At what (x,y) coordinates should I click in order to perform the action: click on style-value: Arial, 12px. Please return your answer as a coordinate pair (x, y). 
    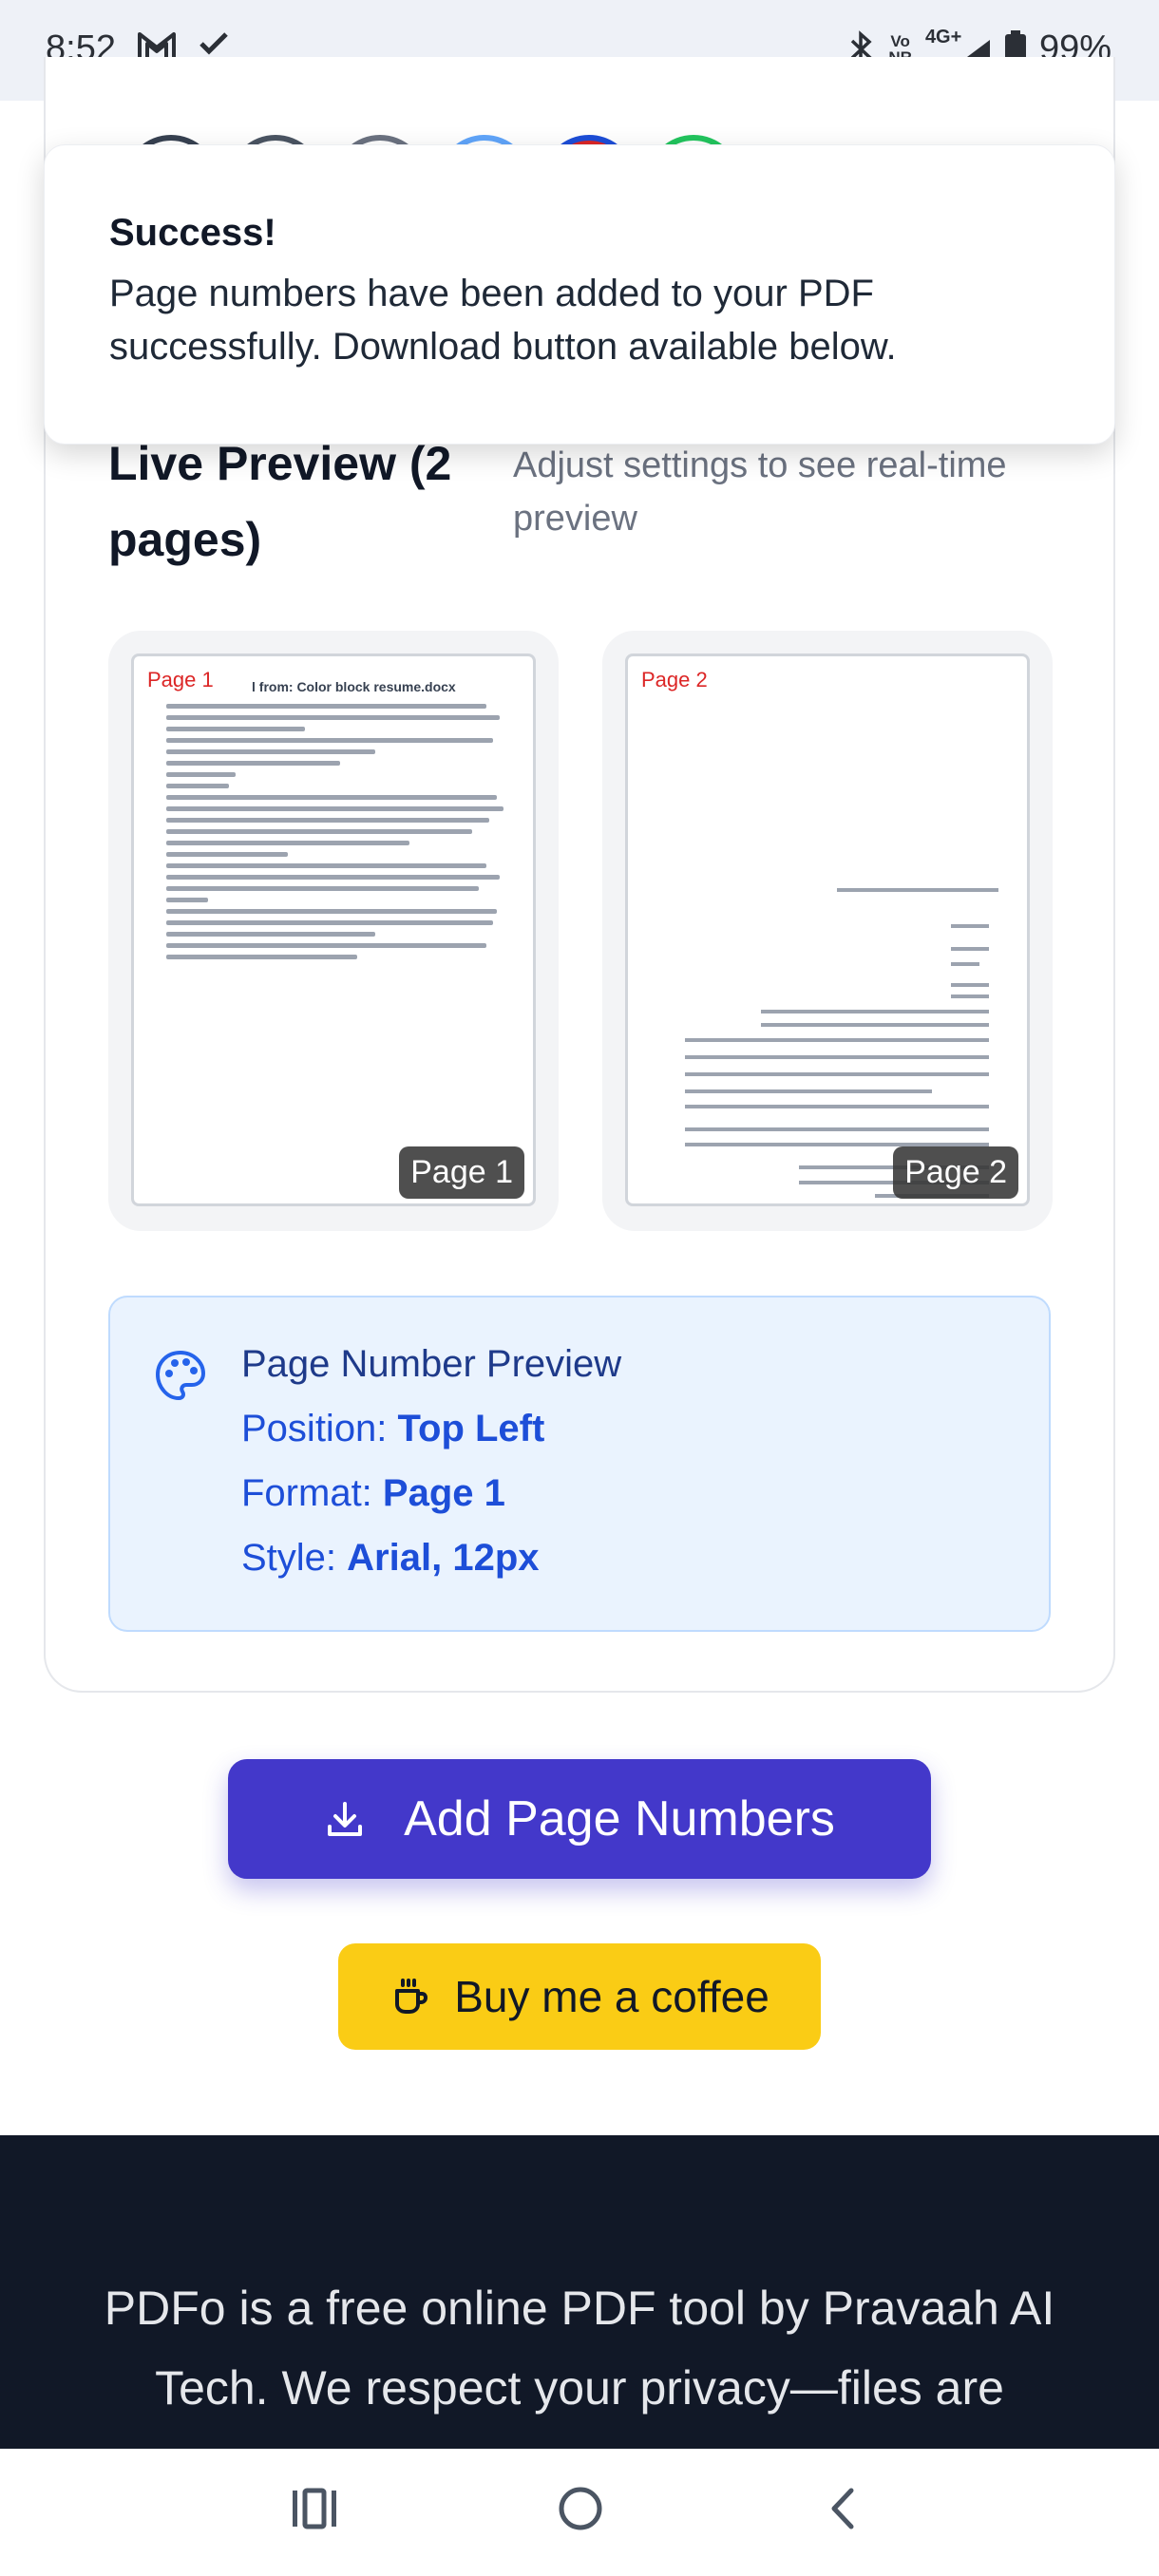
    Looking at the image, I should click on (443, 1558).